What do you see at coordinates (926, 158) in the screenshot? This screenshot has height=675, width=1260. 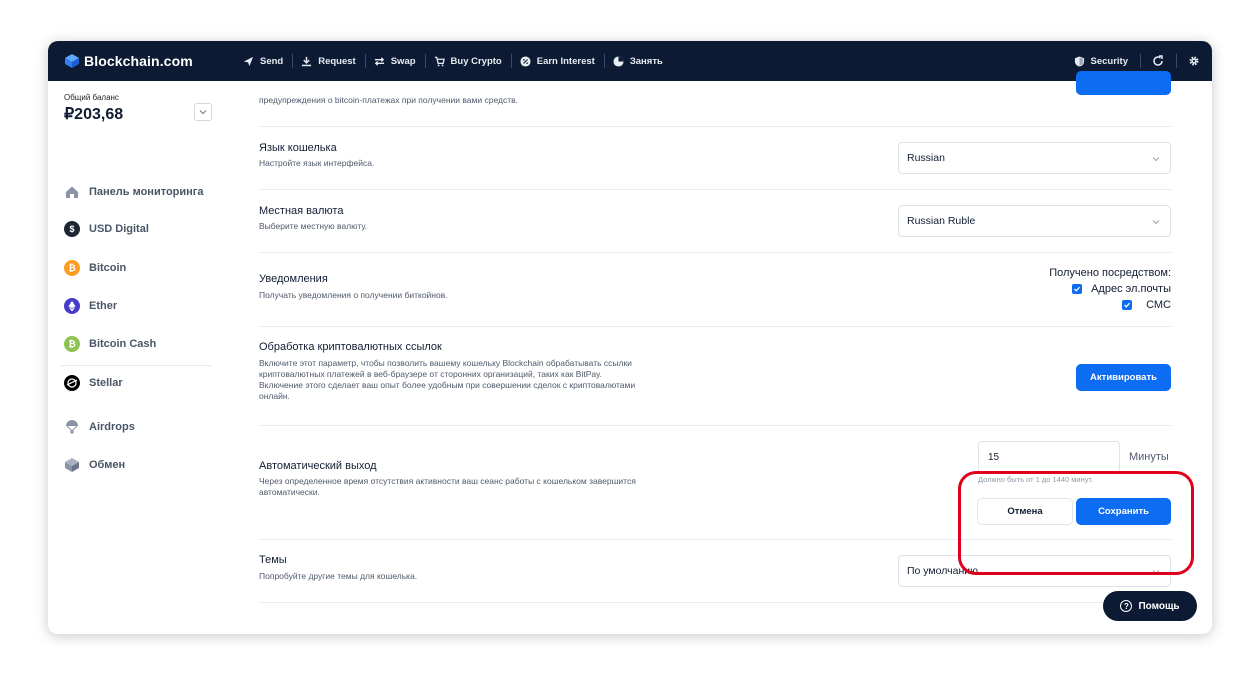 I see `language-value: Russian` at bounding box center [926, 158].